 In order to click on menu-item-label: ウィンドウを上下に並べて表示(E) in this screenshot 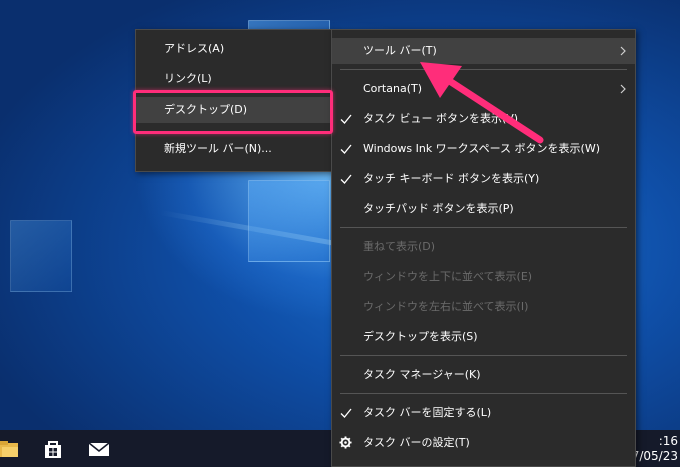, I will do `click(448, 276)`.